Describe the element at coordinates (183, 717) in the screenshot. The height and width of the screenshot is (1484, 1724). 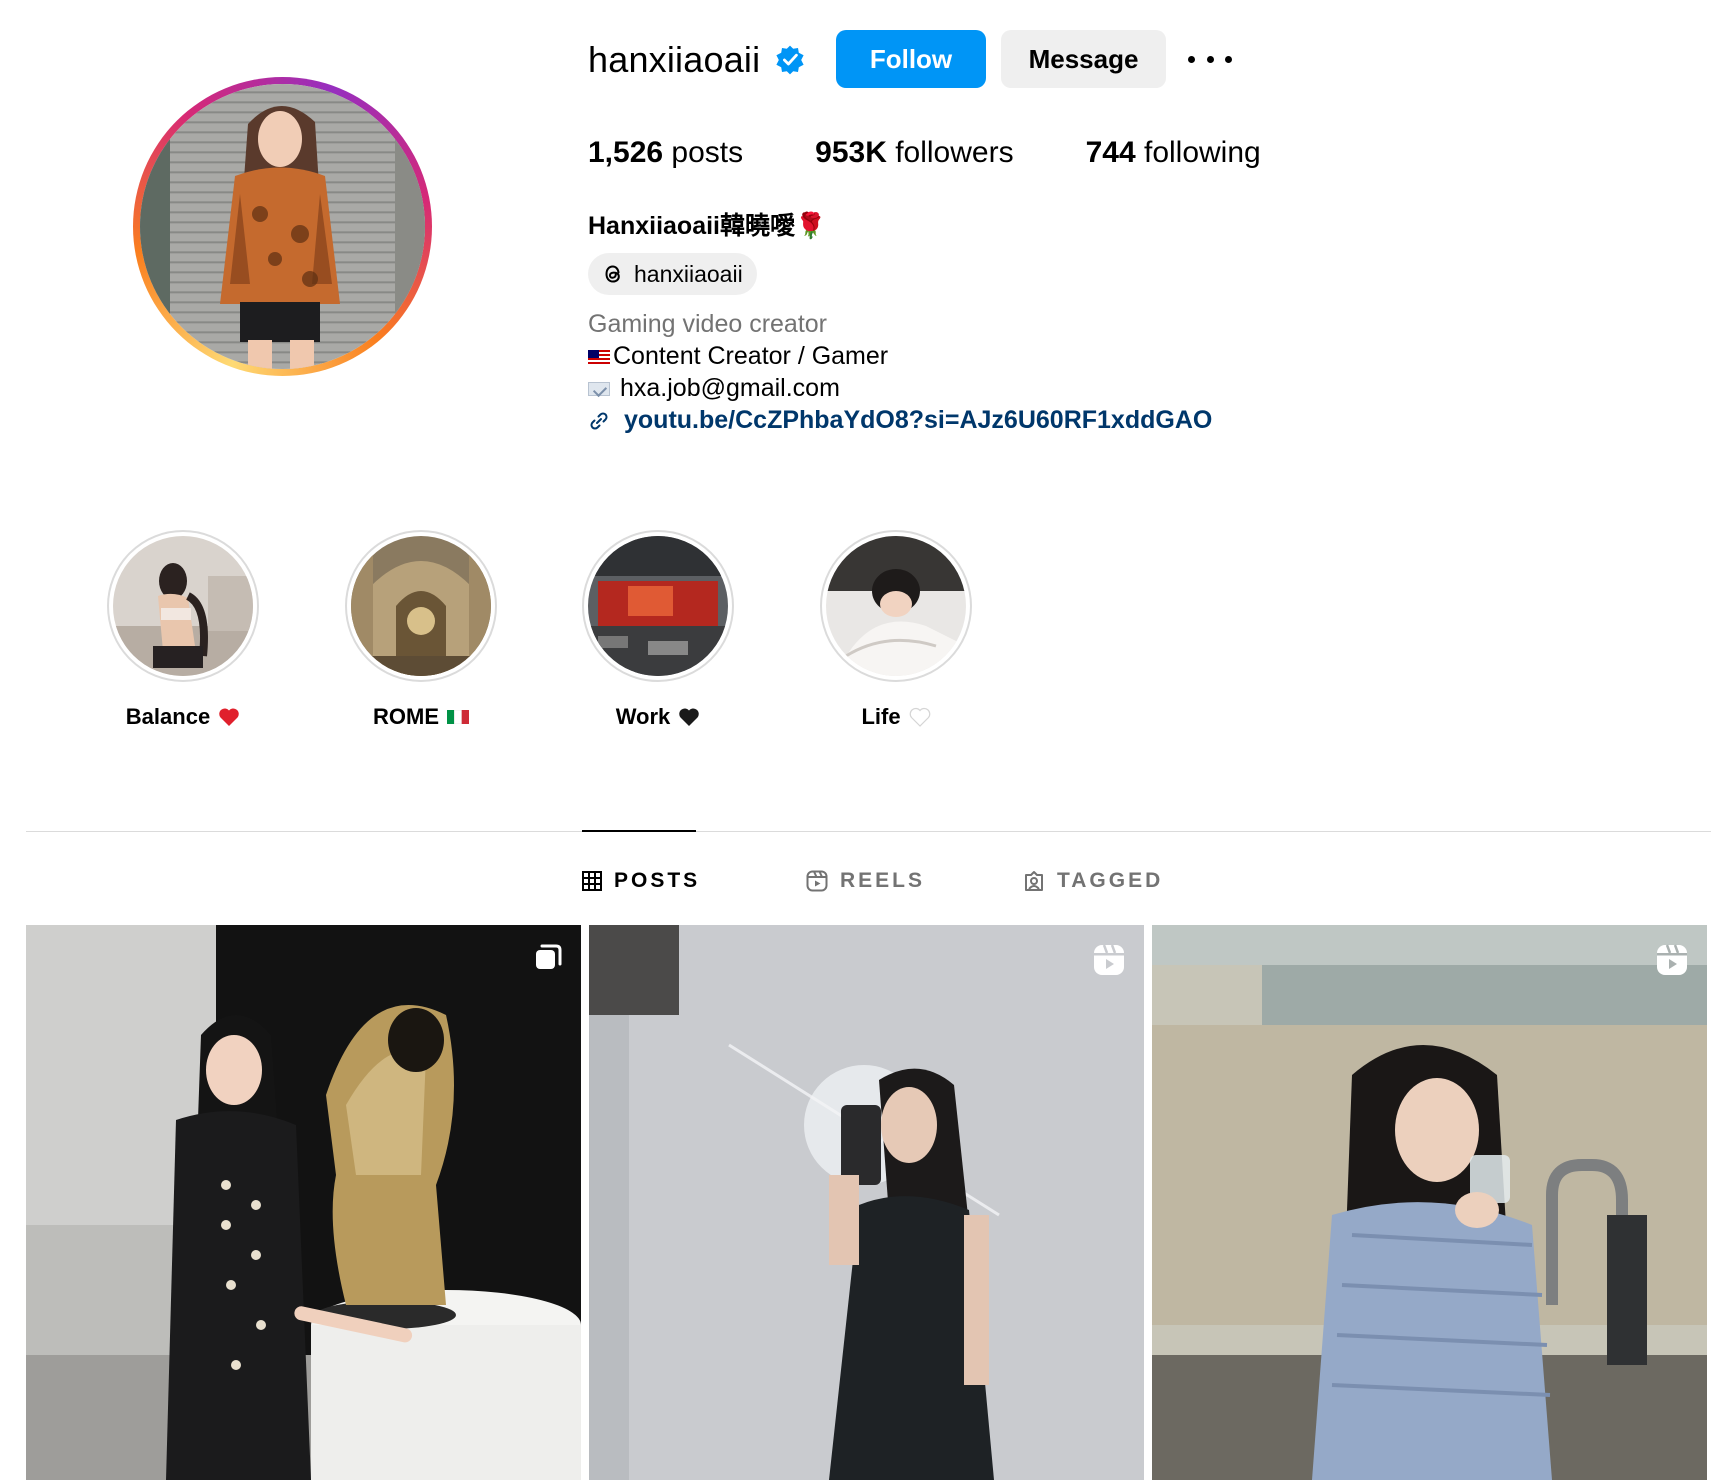
I see `highlight-label: Balance` at that location.